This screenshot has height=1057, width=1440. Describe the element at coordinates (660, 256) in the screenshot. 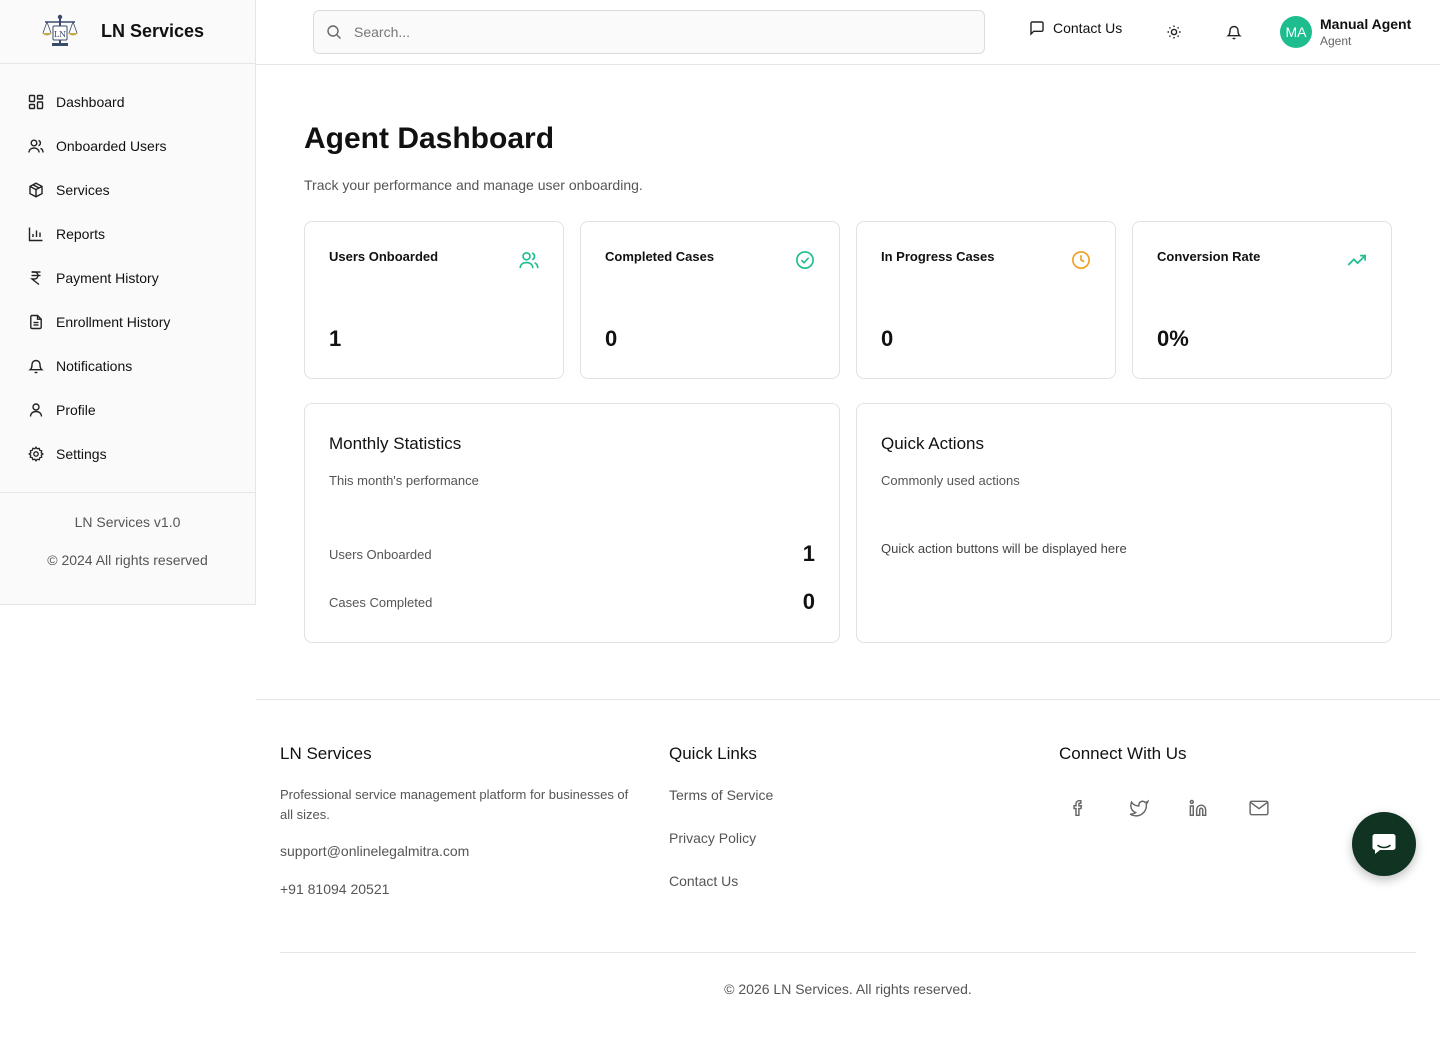

I see `stat-title: Completed Cases` at that location.